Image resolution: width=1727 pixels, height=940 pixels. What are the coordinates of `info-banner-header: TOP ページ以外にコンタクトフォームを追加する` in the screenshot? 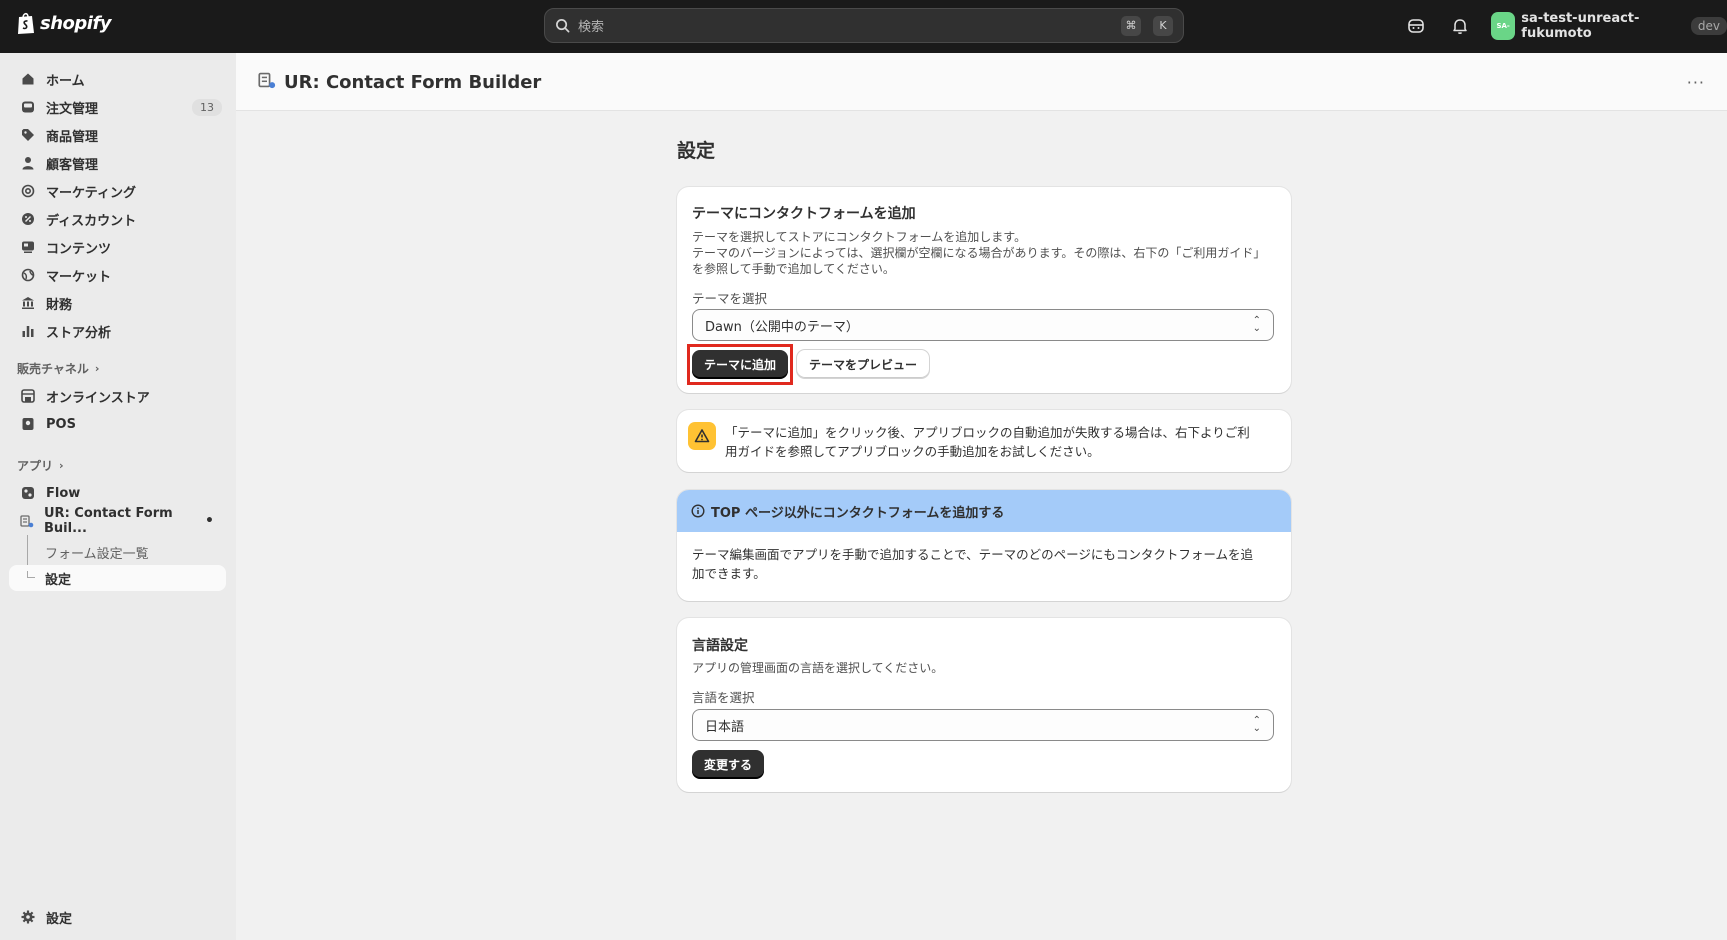 It's located at (984, 511).